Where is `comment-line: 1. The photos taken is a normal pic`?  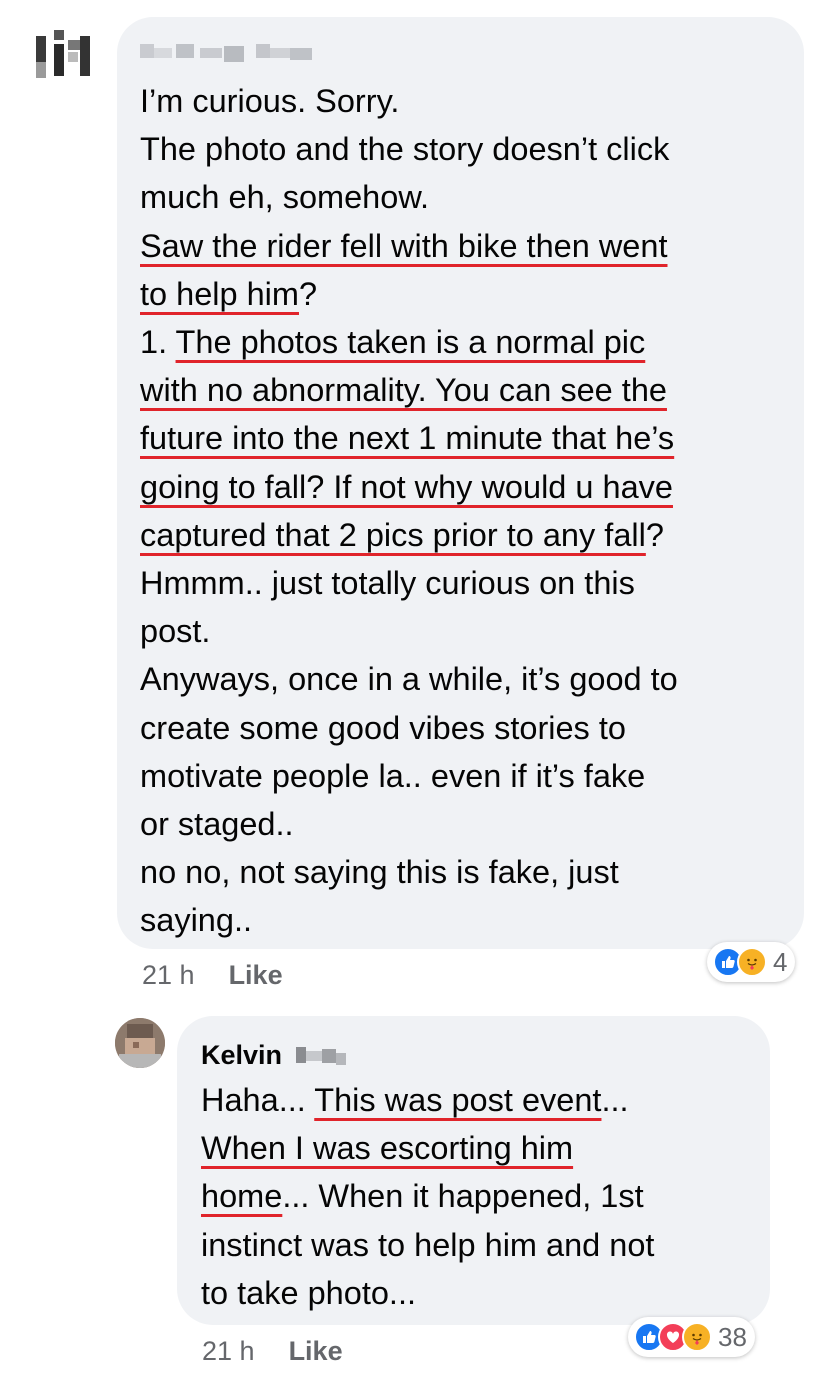
comment-line: 1. The photos taken is a normal pic is located at coordinates (465, 342).